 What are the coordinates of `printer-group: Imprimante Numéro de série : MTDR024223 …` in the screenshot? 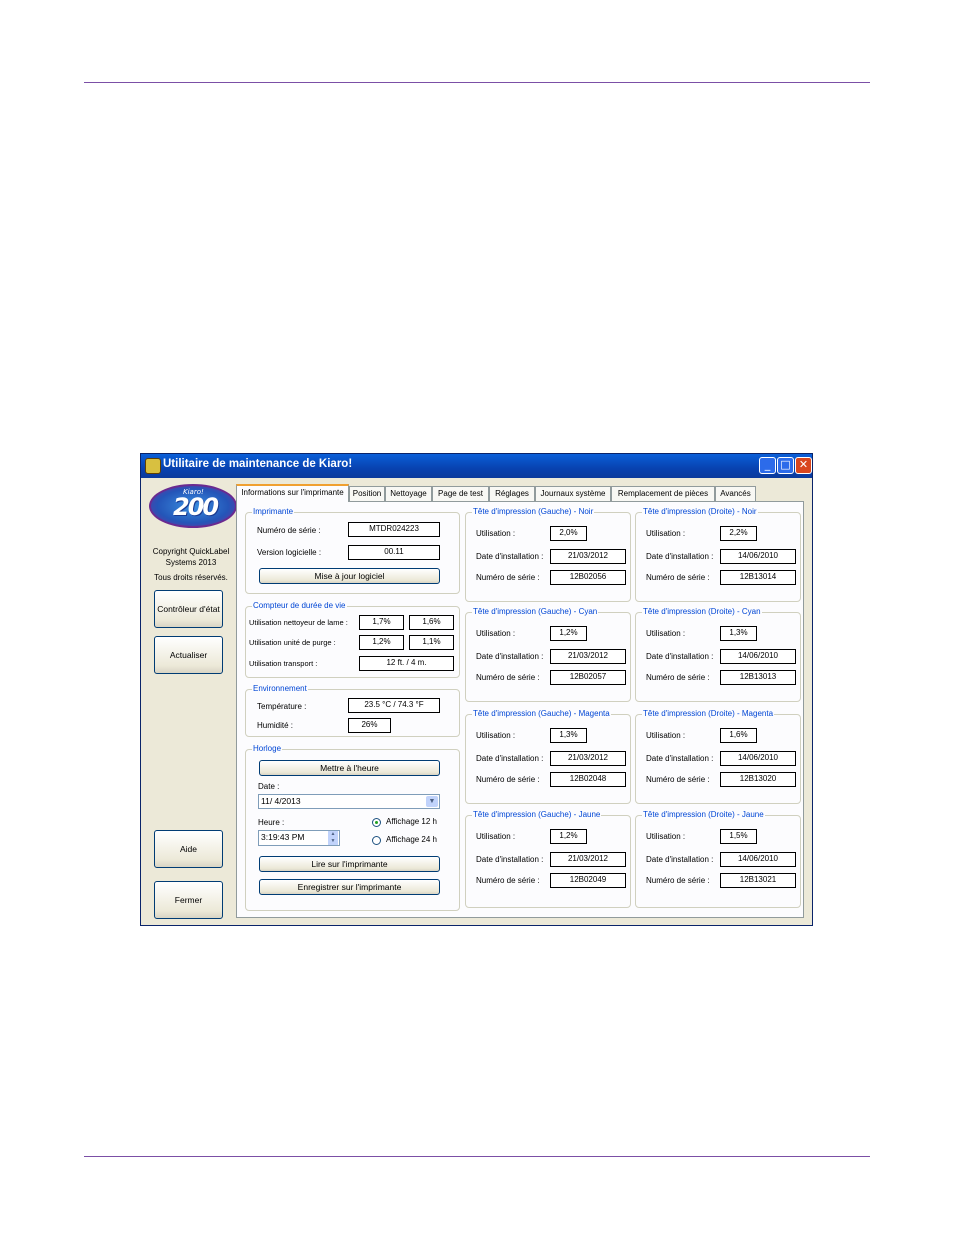 It's located at (352, 550).